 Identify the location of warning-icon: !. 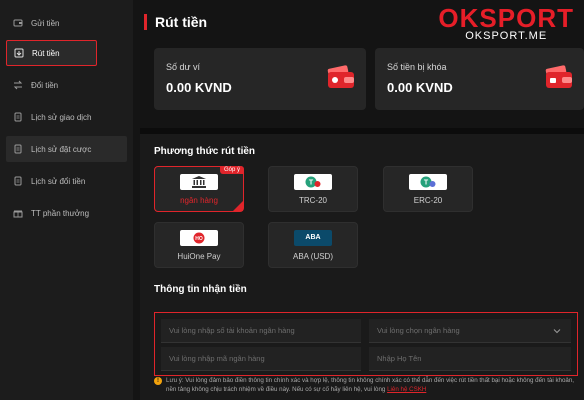
(158, 381).